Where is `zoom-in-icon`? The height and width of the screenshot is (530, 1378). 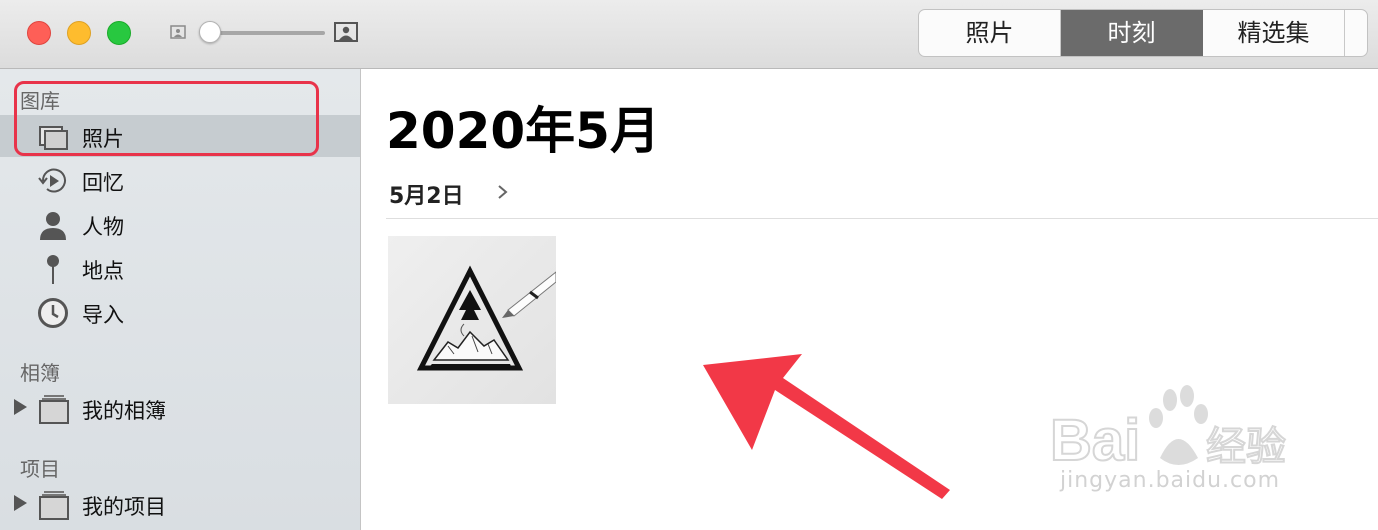
zoom-in-icon is located at coordinates (346, 32).